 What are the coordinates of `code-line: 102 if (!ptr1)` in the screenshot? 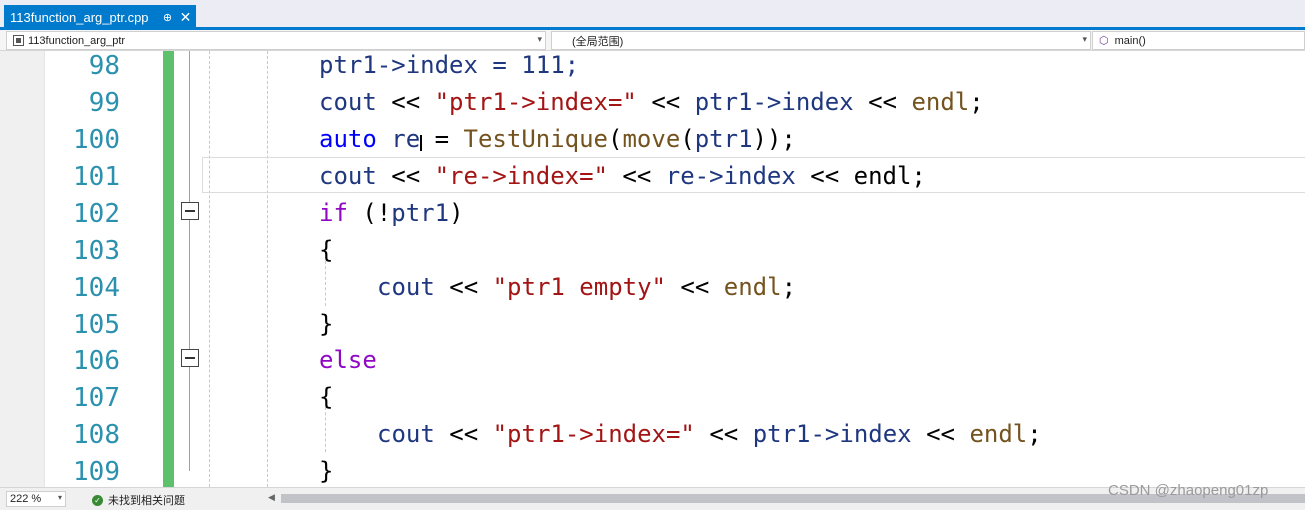 It's located at (652, 214).